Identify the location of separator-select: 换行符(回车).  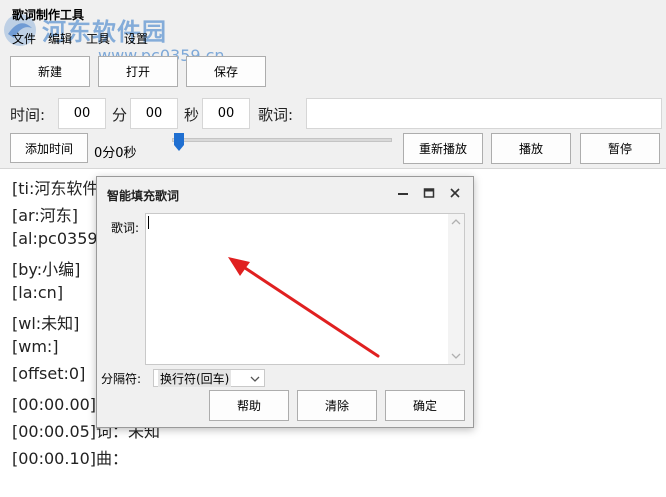
(209, 378).